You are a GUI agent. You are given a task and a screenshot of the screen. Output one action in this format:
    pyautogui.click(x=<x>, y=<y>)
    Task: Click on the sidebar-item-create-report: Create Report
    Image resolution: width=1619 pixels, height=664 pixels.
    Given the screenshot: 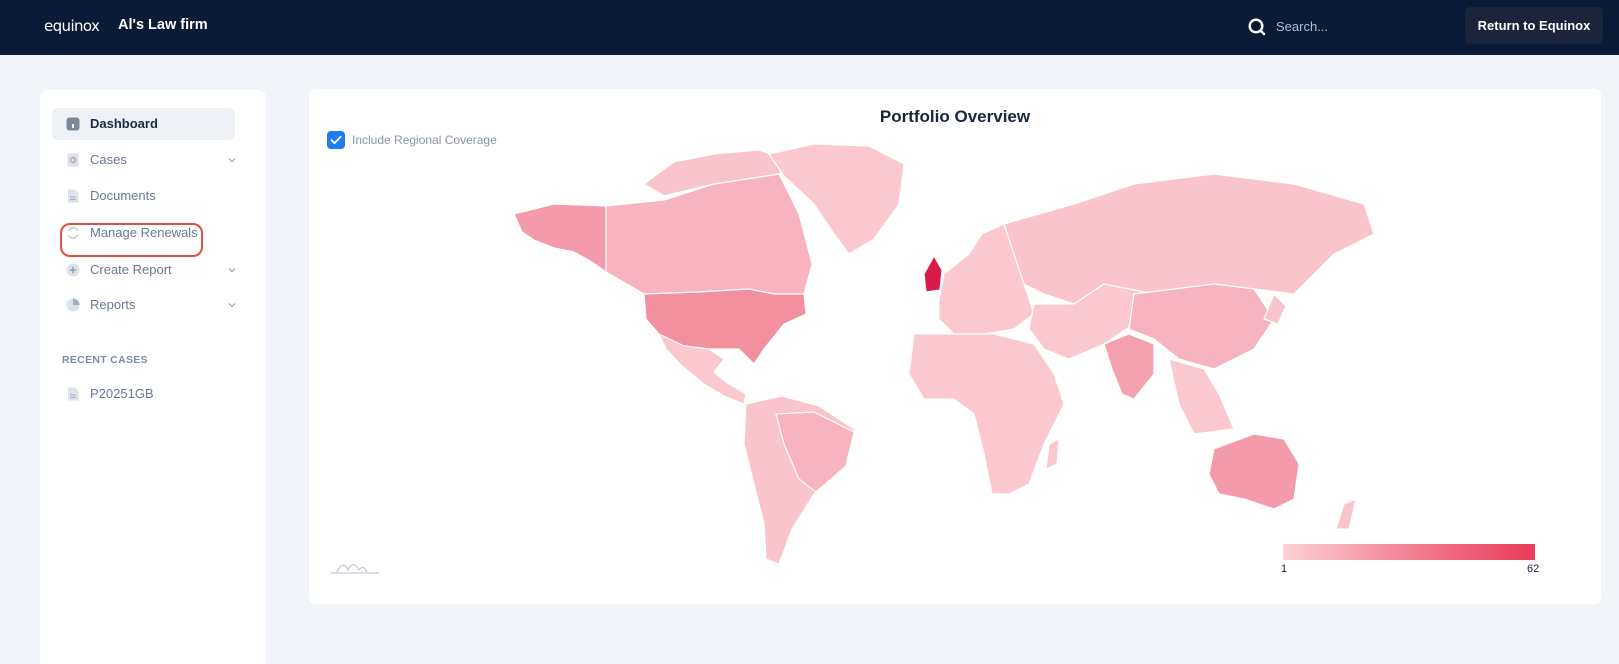 What is the action you would take?
    pyautogui.click(x=144, y=270)
    